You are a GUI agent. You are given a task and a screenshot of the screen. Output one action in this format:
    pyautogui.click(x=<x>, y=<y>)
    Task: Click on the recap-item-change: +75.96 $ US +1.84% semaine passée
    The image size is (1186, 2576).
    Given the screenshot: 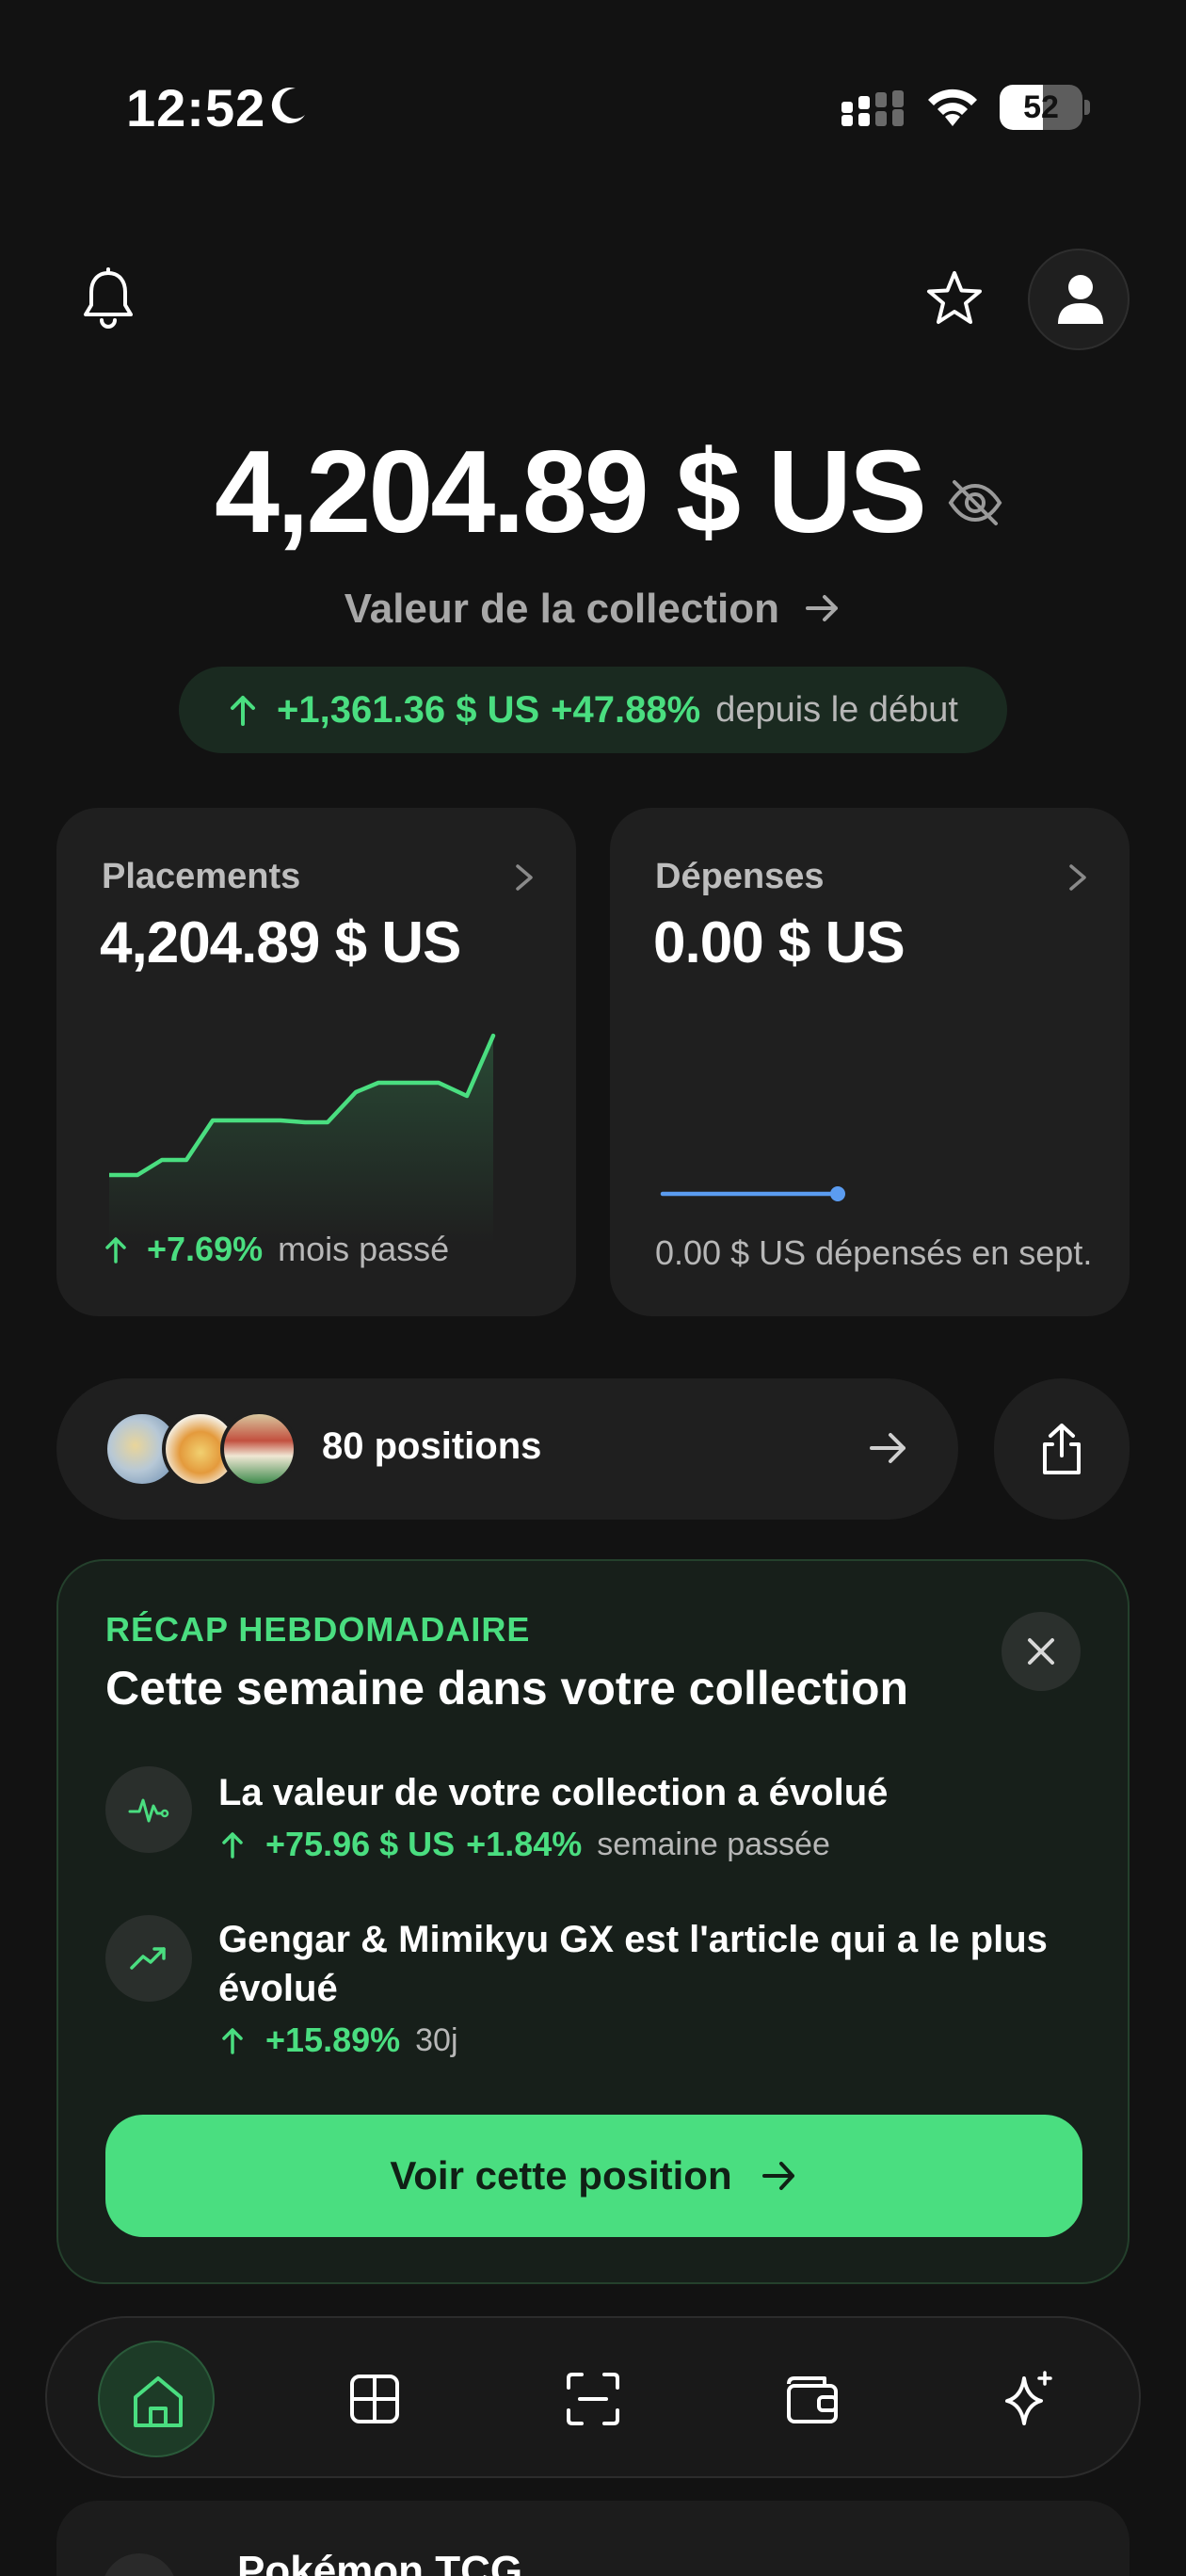 What is the action you would take?
    pyautogui.click(x=525, y=1844)
    